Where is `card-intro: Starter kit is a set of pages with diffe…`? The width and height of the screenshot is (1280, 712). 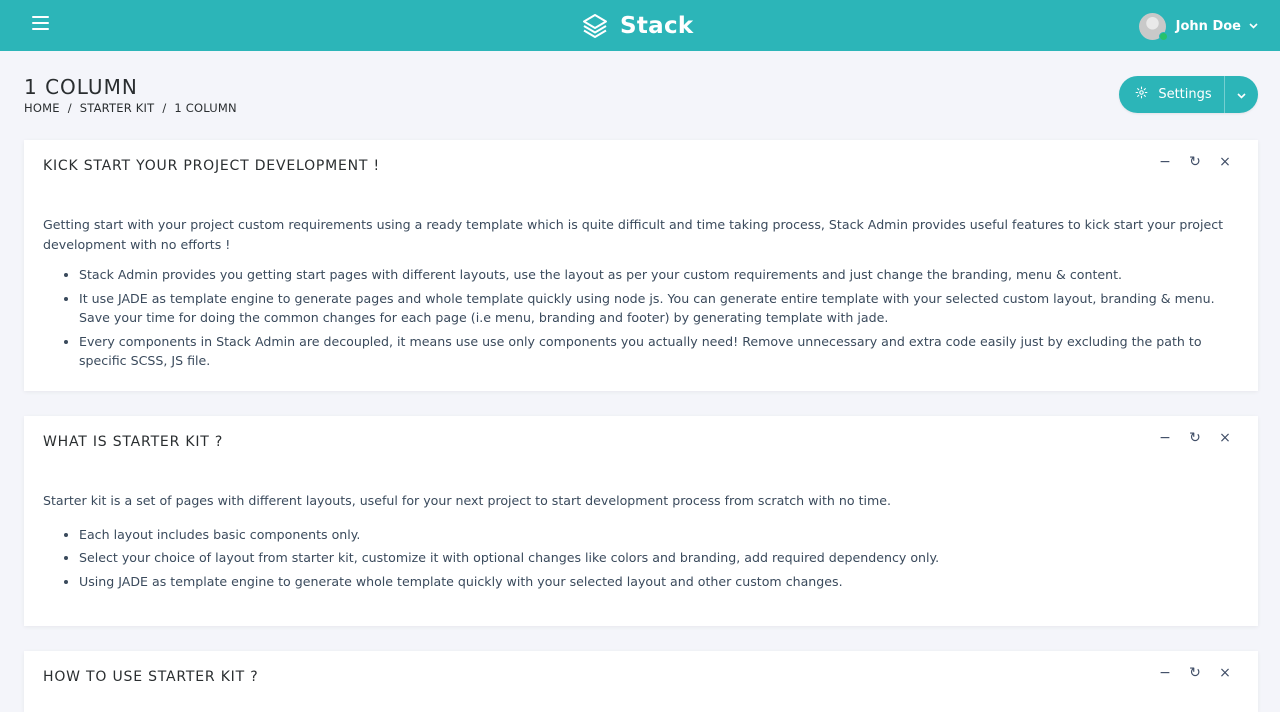 card-intro: Starter kit is a set of pages with diffe… is located at coordinates (467, 500).